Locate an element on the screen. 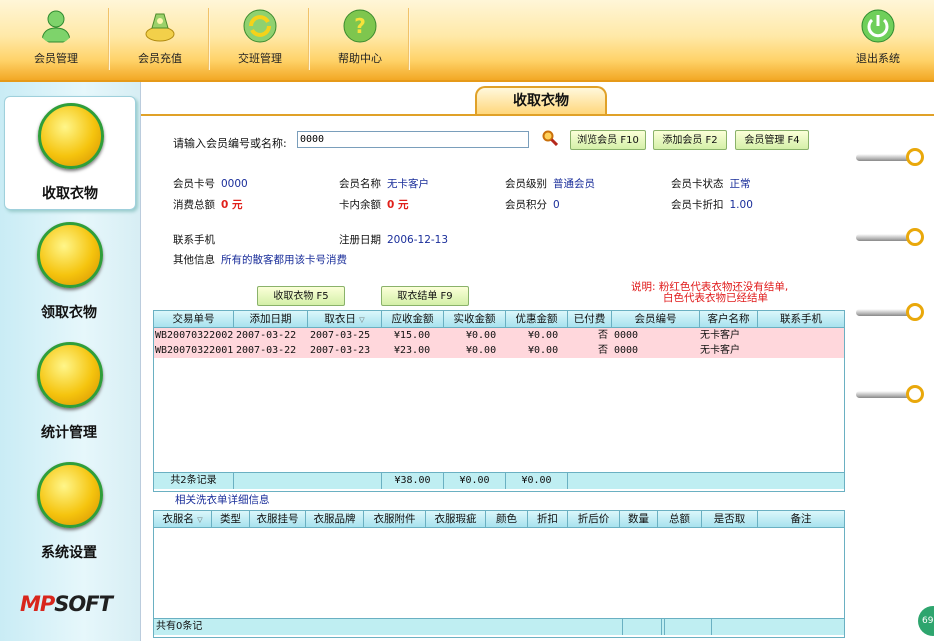  bar-chart-icon is located at coordinates (70, 375).